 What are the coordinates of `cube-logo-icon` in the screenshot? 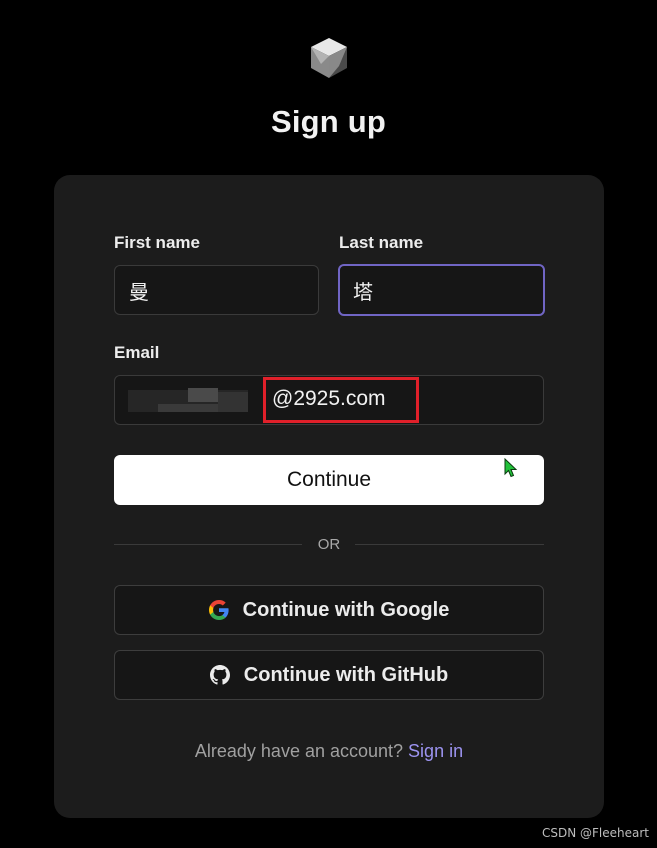 It's located at (329, 58).